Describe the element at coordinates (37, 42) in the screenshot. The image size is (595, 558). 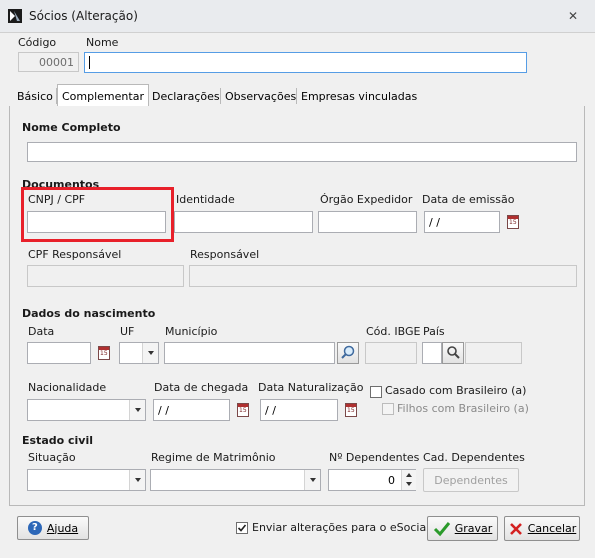
I see `codigo-label: Código` at that location.